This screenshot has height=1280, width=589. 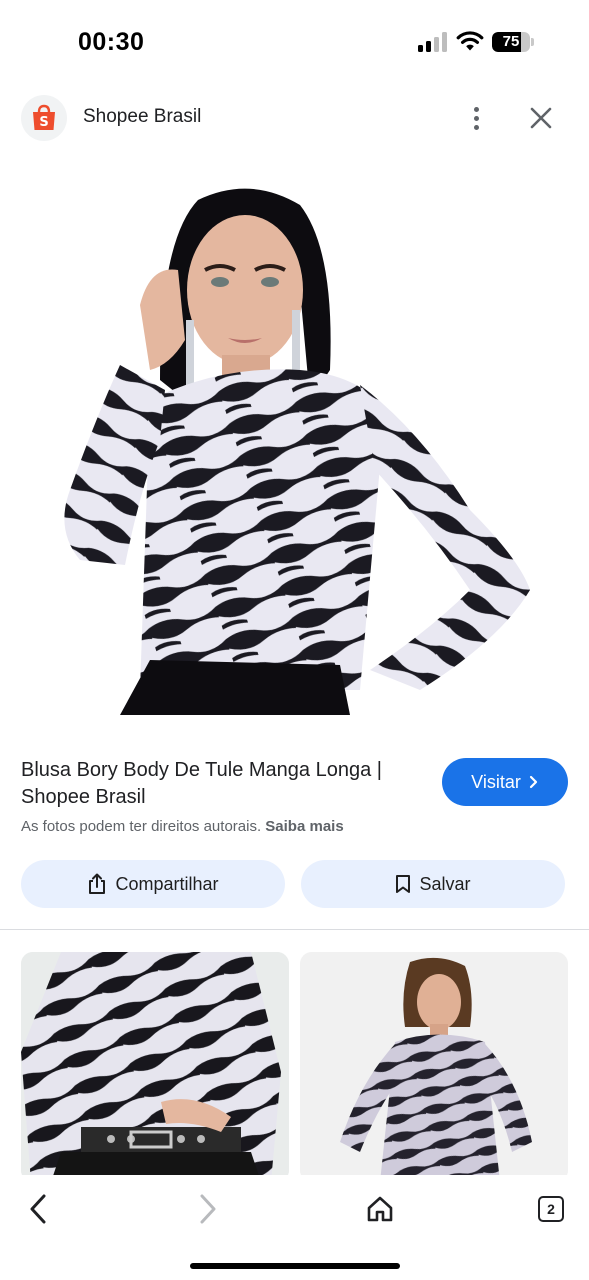 I want to click on home-icon, so click(x=380, y=1209).